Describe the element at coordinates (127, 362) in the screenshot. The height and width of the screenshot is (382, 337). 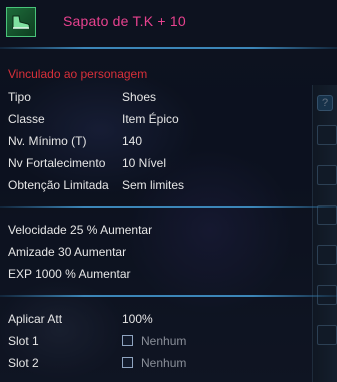
I see `slot-2-checkbox` at that location.